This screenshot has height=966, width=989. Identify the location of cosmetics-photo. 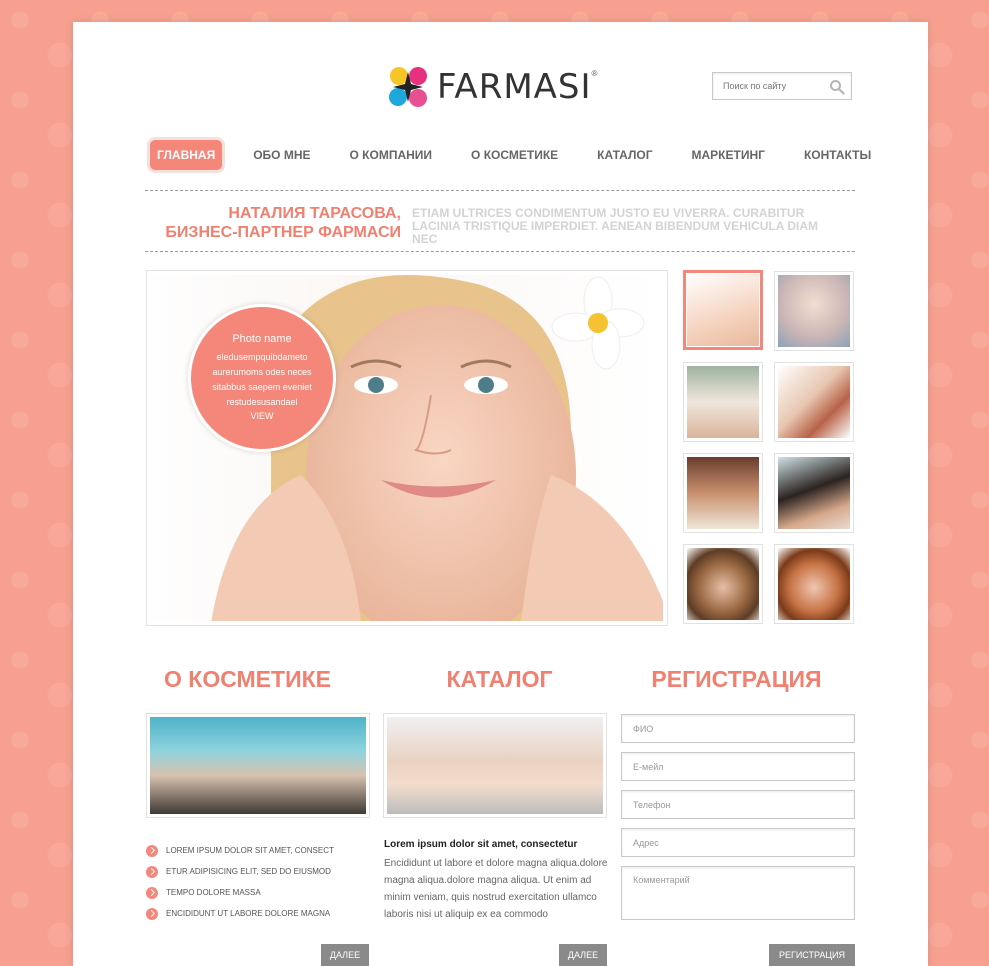
(258, 765).